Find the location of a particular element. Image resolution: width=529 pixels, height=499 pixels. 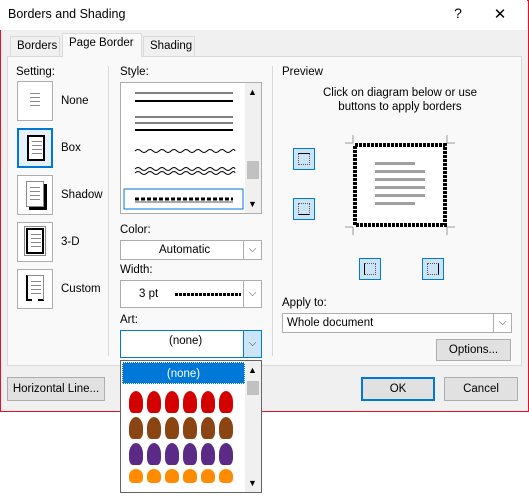

tab-page-border: Page Border is located at coordinates (102, 45).